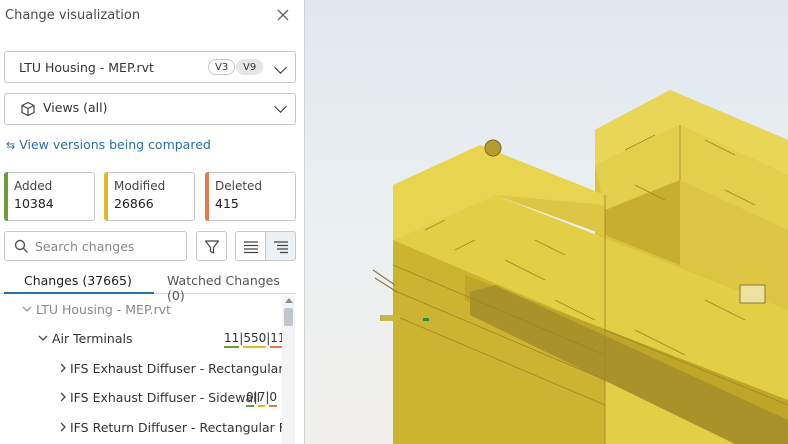  Describe the element at coordinates (92, 338) in the screenshot. I see `tree-row-label: Air Terminals` at that location.